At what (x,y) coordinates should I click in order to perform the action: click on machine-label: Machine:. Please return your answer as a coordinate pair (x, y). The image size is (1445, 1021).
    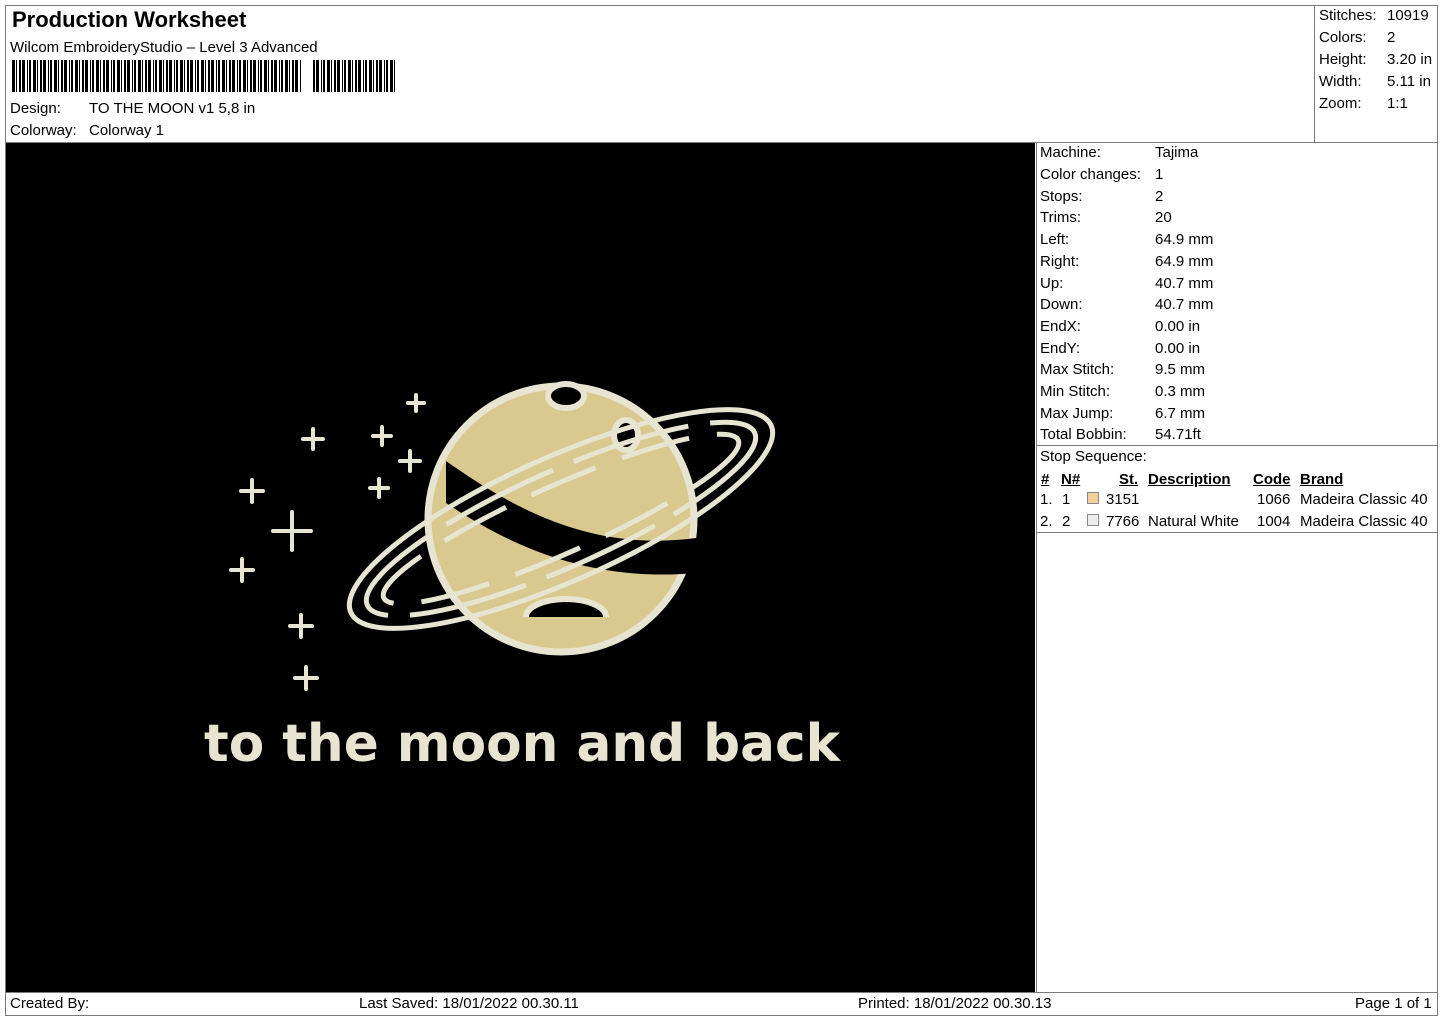
    Looking at the image, I should click on (1070, 152).